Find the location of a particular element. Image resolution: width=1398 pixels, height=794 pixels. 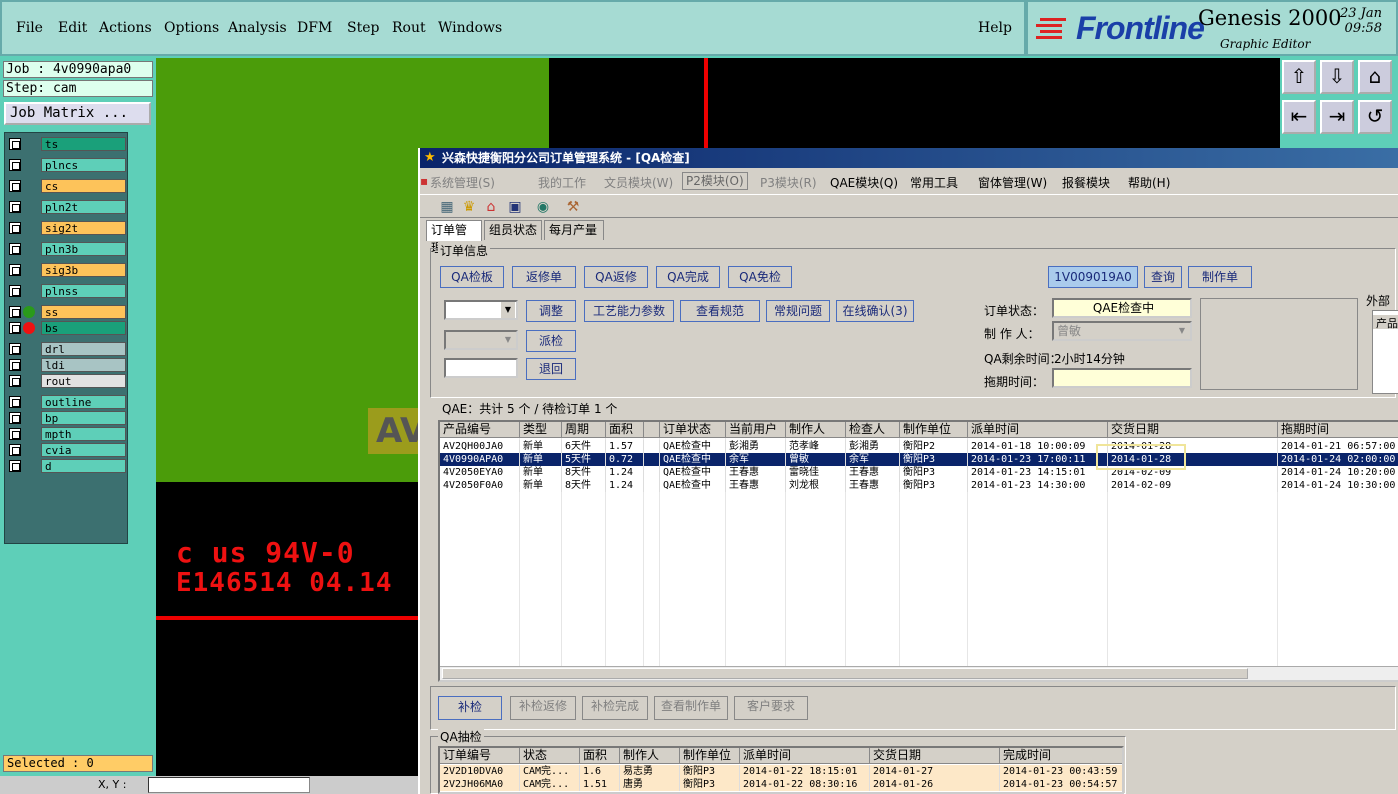

bottom-button-3: 查看制作单 is located at coordinates (691, 708).